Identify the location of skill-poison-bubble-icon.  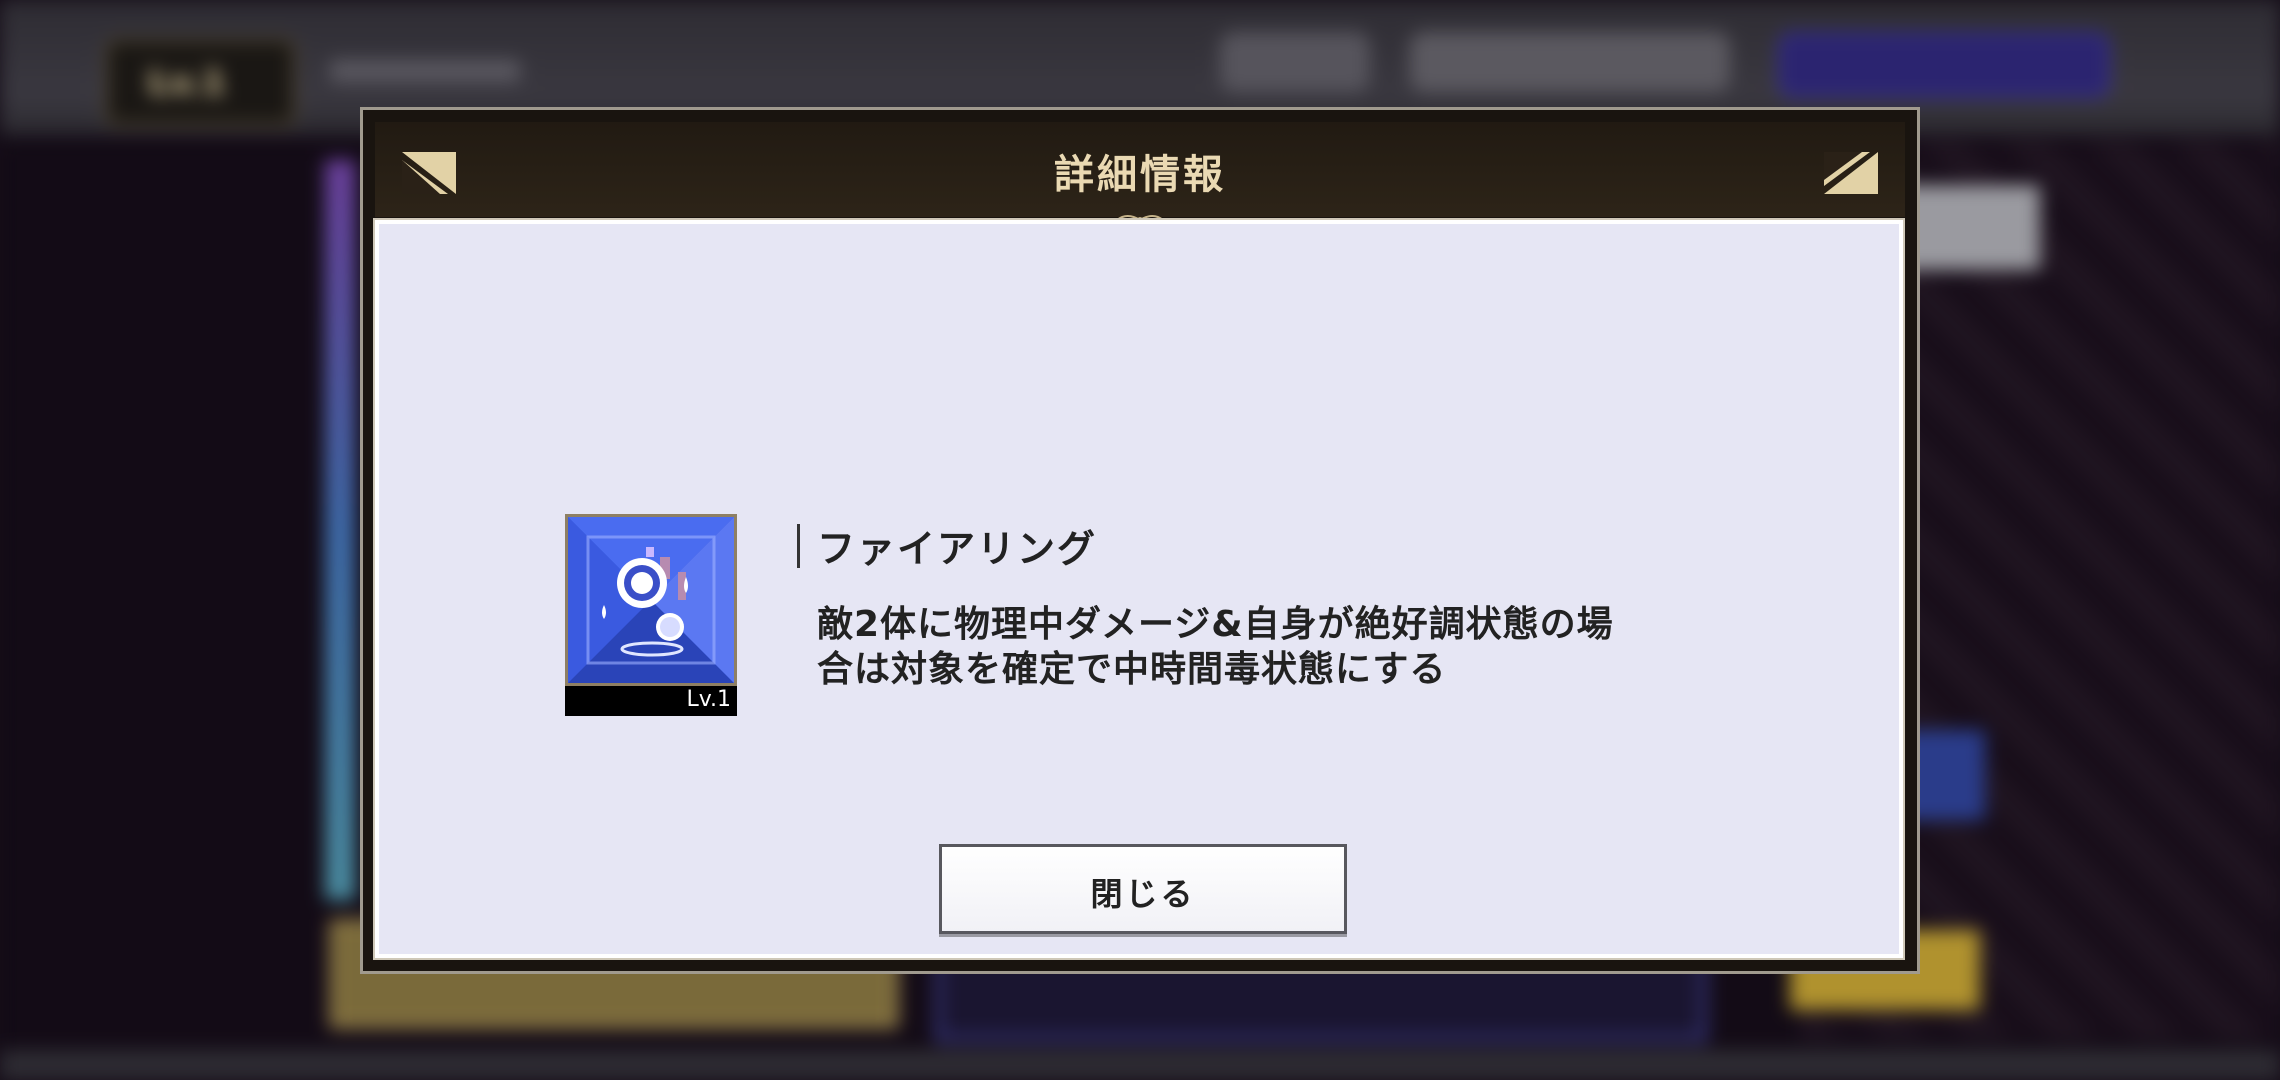
(651, 600).